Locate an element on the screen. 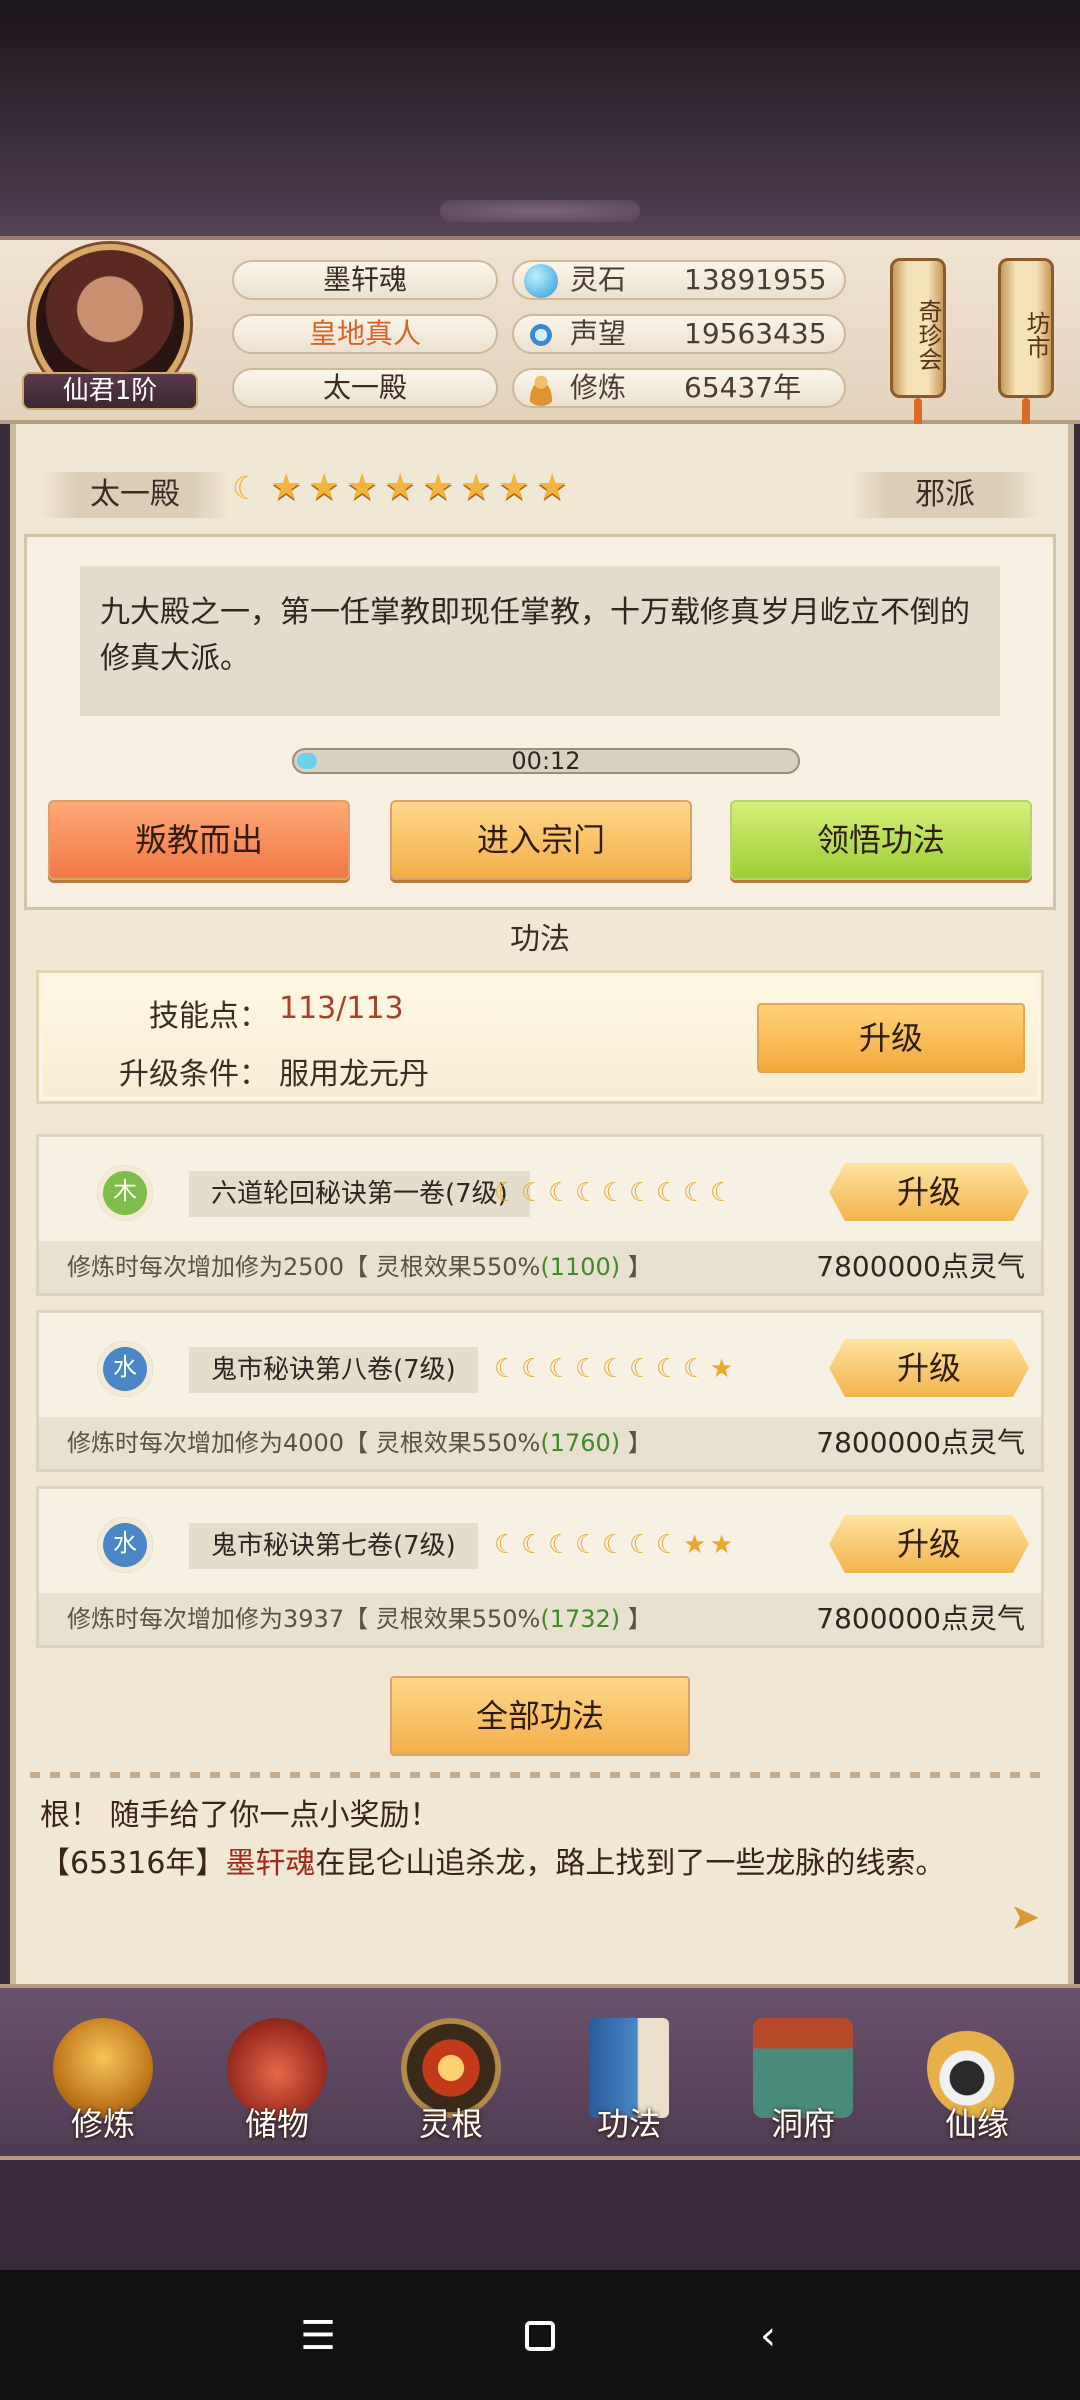  effect-text: 修炼时每次增加修为4000【 灵根效果550% is located at coordinates (304, 1443).